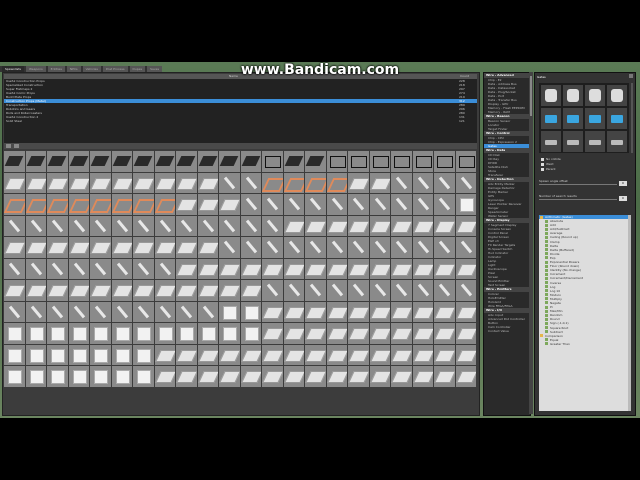 Image resolution: width=640 pixels, height=480 pixels. What do you see at coordinates (632, 118) in the screenshot?
I see `picker-scrollbar` at bounding box center [632, 118].